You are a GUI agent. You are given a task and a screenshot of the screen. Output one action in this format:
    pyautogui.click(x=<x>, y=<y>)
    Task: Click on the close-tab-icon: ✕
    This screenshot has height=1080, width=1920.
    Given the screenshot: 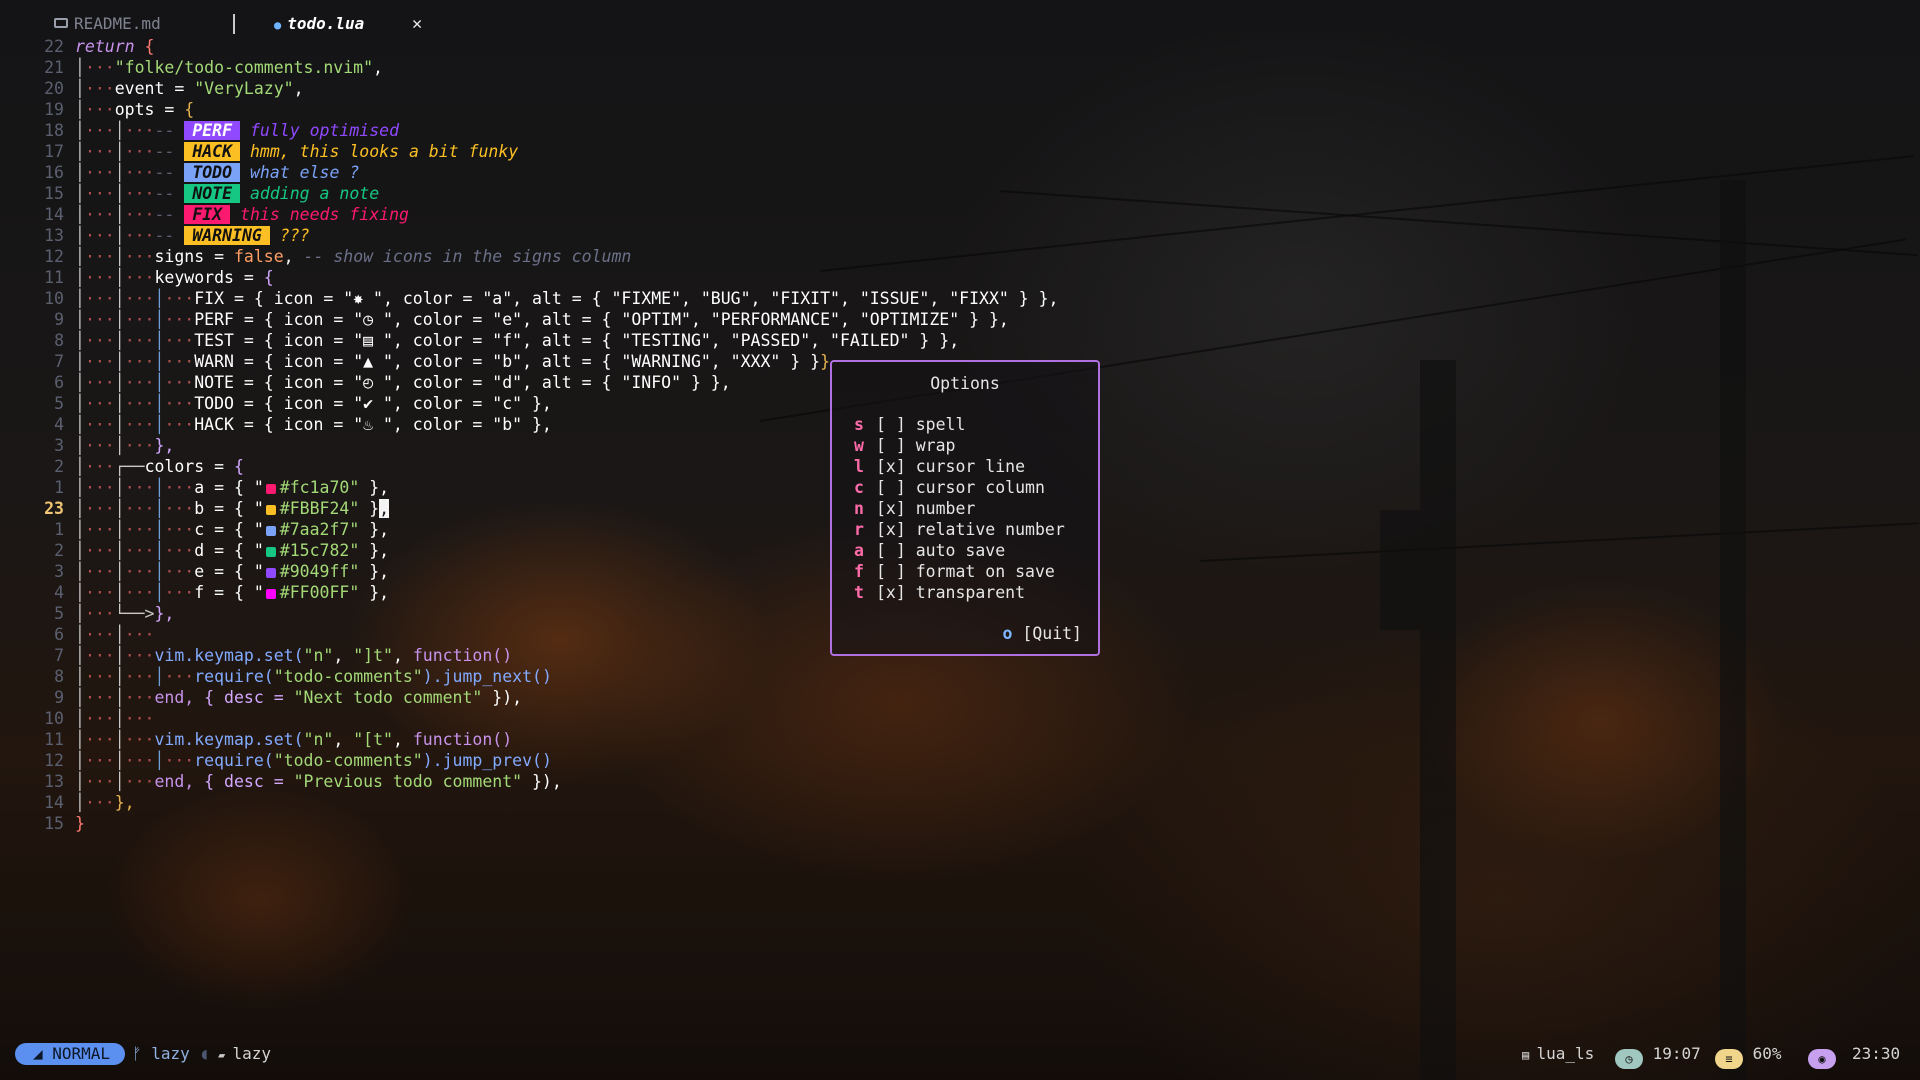 What is the action you would take?
    pyautogui.click(x=417, y=24)
    